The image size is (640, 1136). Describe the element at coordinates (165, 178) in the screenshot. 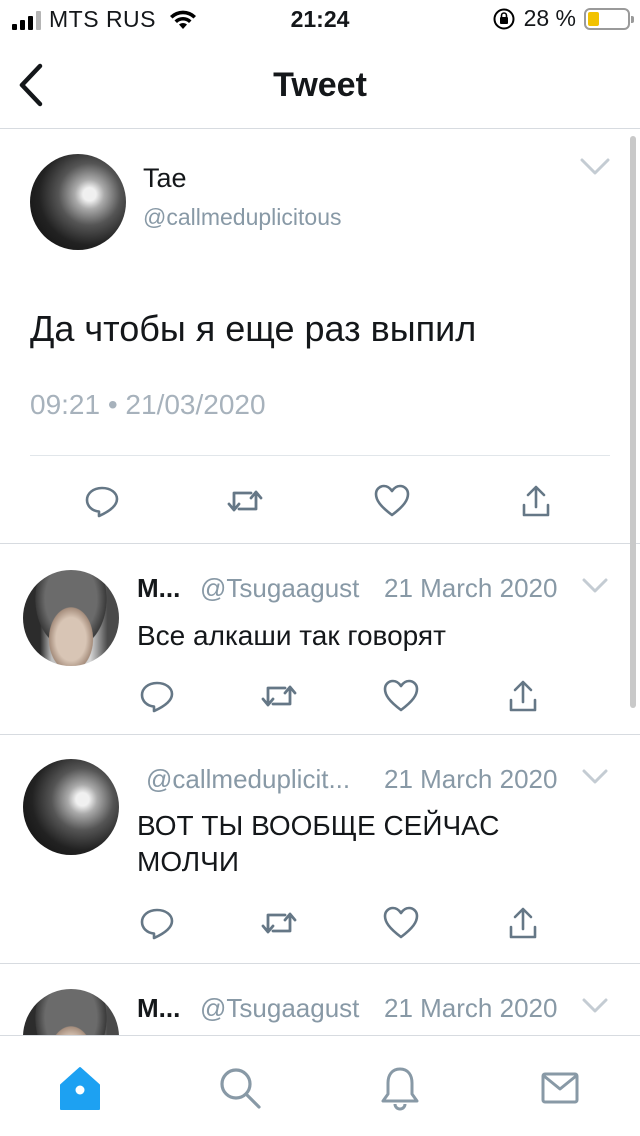

I see `author-name: Tae` at that location.